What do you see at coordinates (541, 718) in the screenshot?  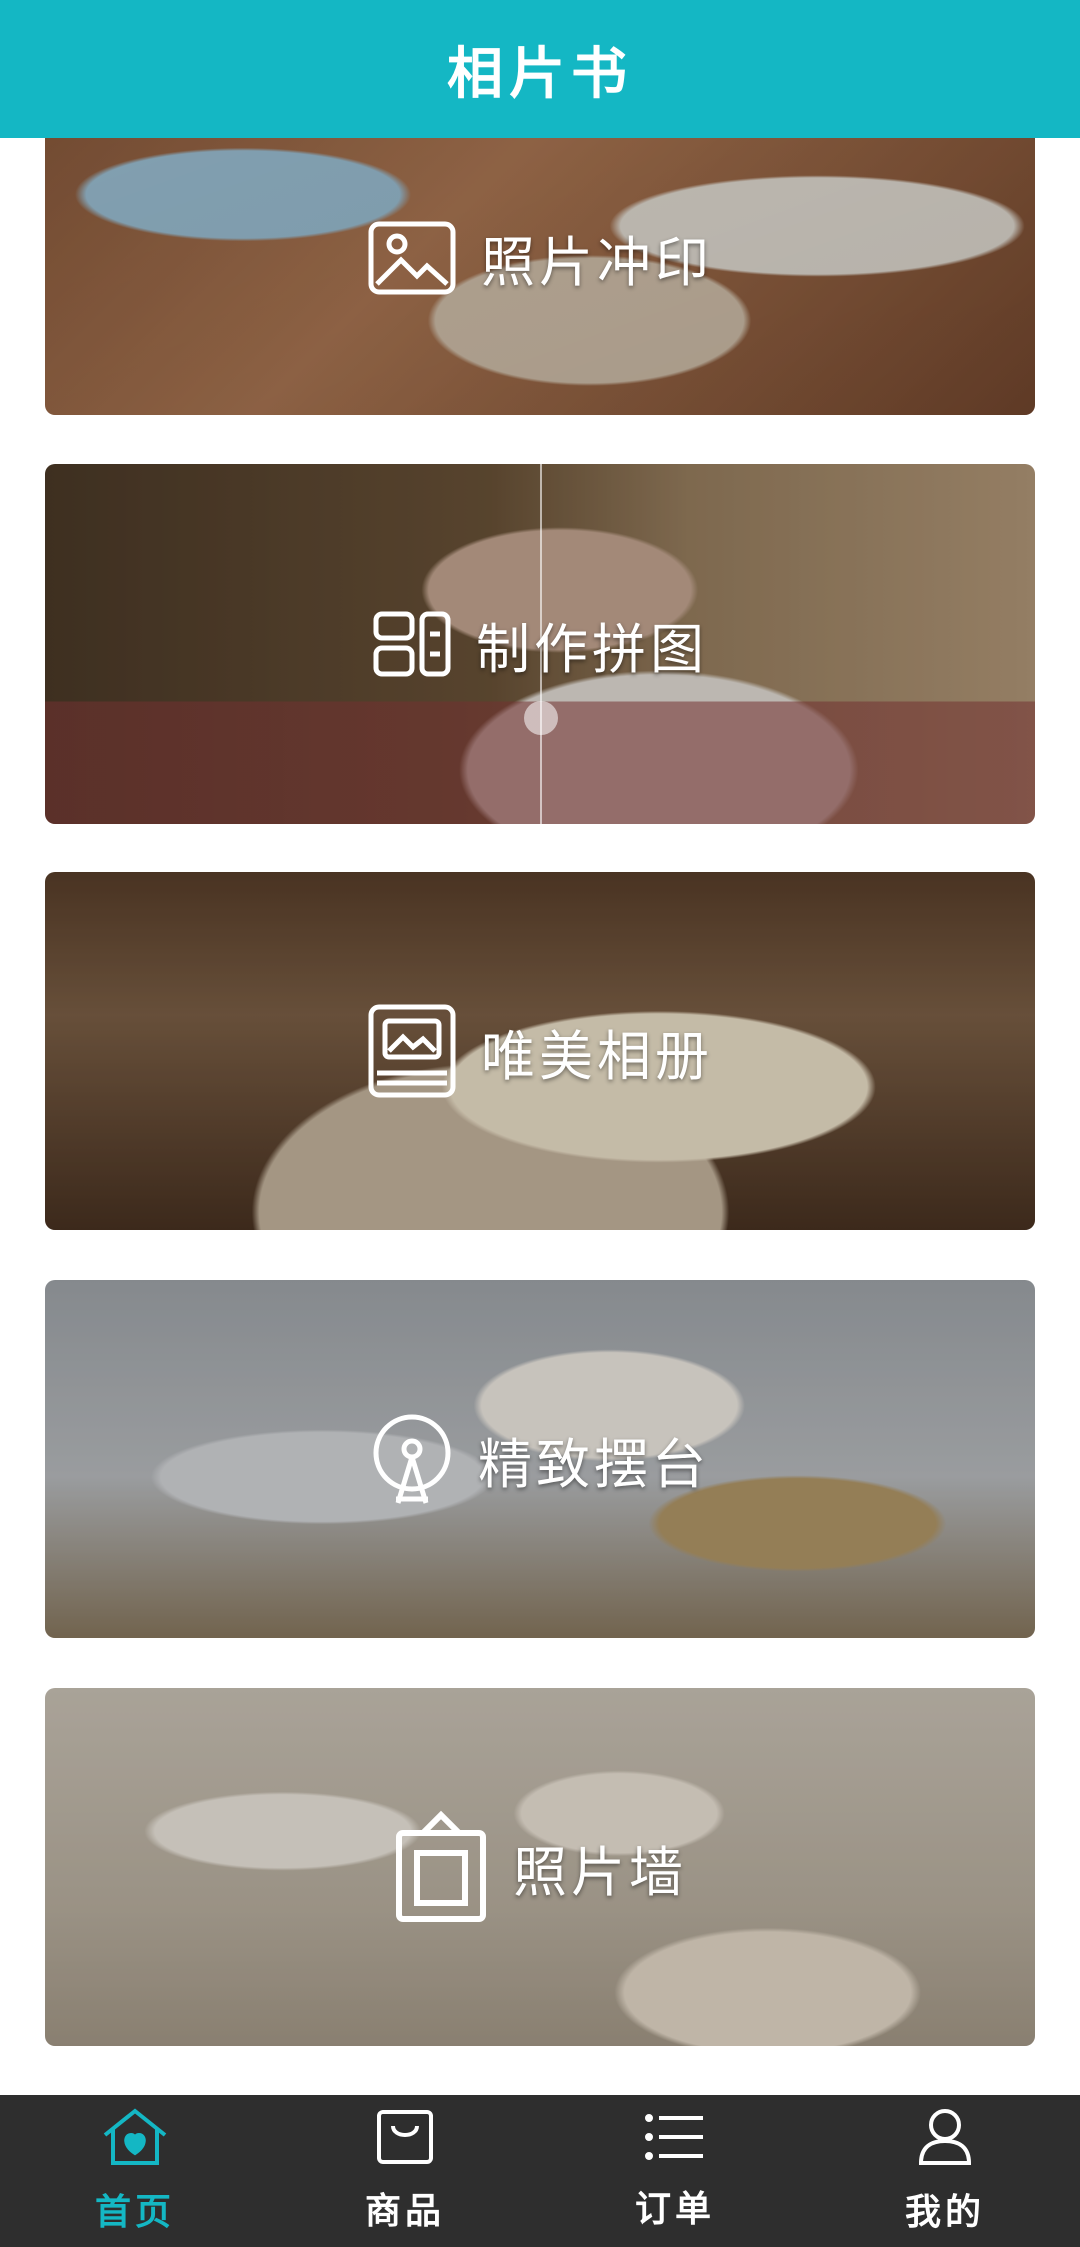 I see `slider-knob` at bounding box center [541, 718].